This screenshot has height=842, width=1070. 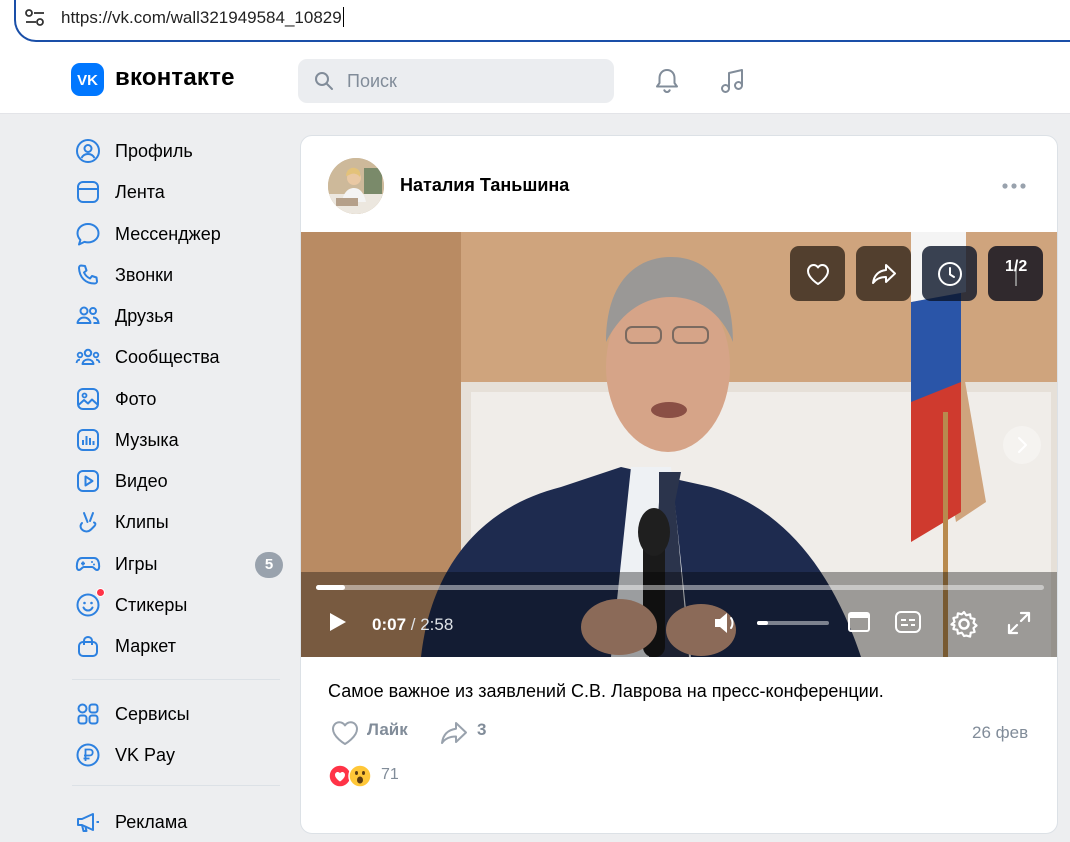 I want to click on search-icon, so click(x=324, y=81).